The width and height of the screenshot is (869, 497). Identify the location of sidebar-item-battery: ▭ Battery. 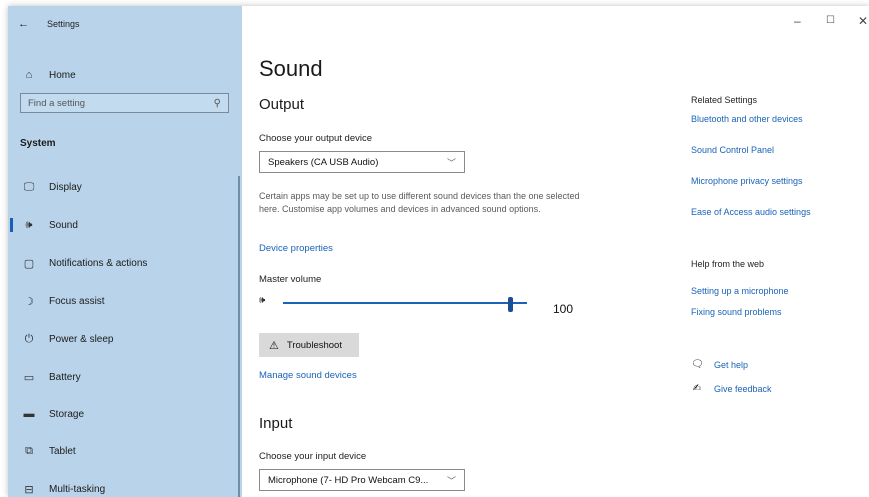
(125, 377).